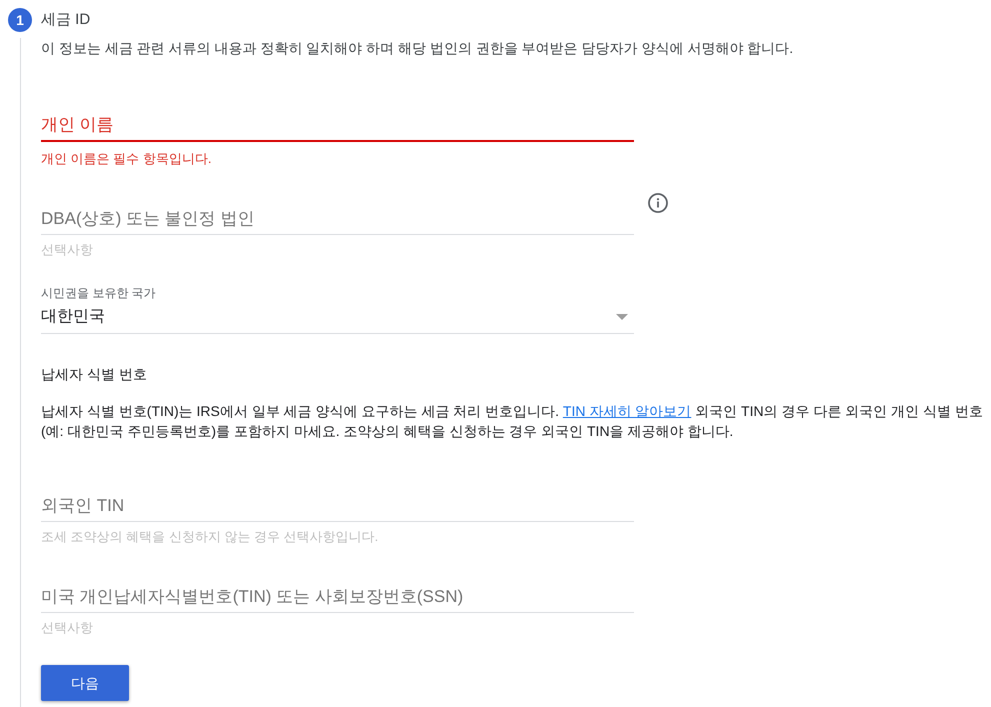 This screenshot has width=991, height=707. What do you see at coordinates (99, 293) in the screenshot?
I see `select-label: 시민권을 보유한 국가` at bounding box center [99, 293].